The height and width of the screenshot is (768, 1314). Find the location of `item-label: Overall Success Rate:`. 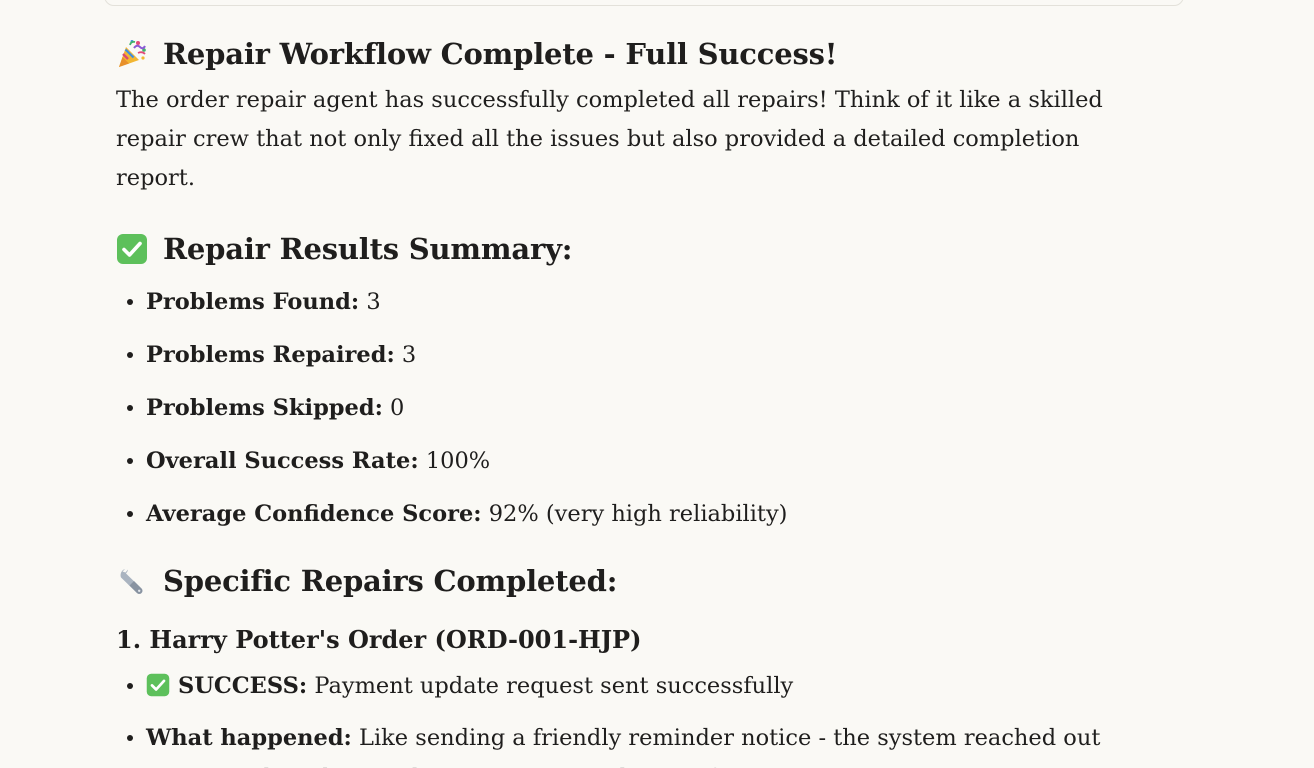

item-label: Overall Success Rate: is located at coordinates (282, 461).